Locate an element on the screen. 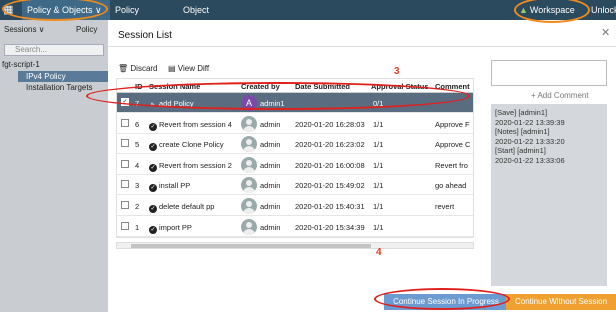 This screenshot has height=312, width=616. row-id: 2 is located at coordinates (137, 206).